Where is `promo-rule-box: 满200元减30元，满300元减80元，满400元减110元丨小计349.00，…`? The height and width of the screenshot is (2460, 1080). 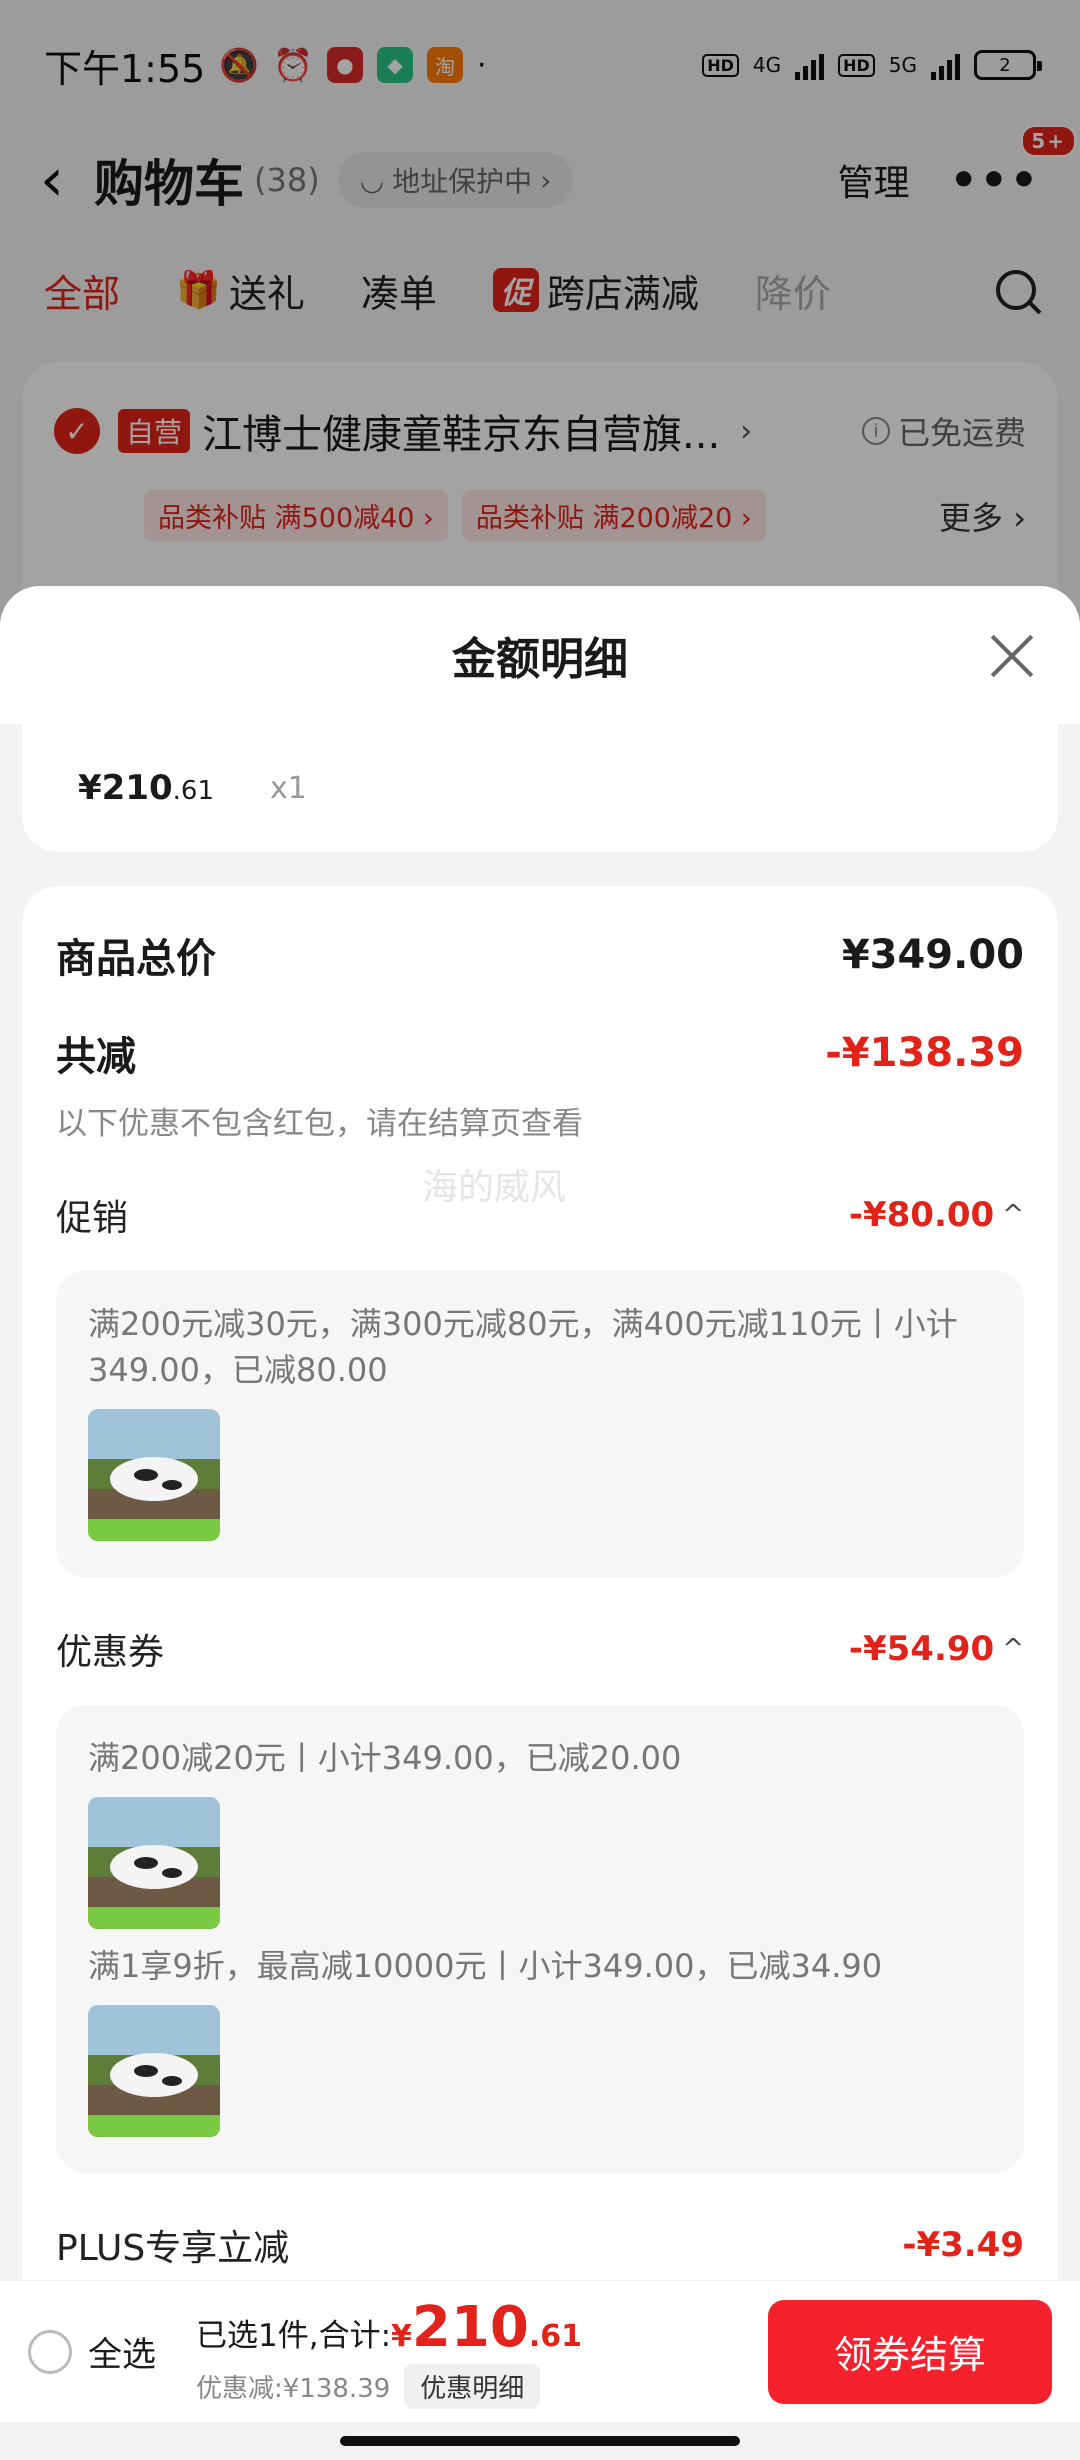 promo-rule-box: 满200元减30元，满300元减80元，满400元减110元丨小计349.00，… is located at coordinates (540, 1424).